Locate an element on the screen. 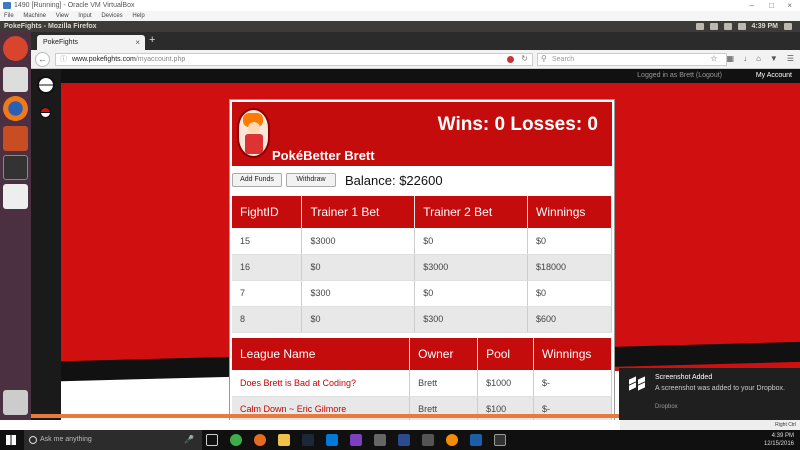 The height and width of the screenshot is (450, 800). panel-clock: 4:39 PM is located at coordinates (765, 26).